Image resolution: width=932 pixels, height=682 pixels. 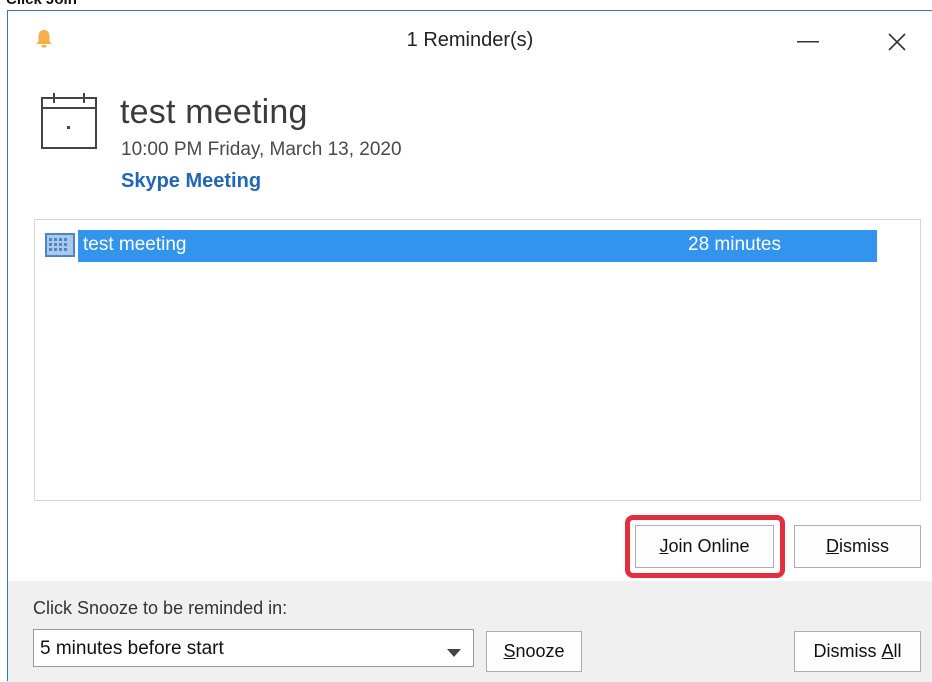 I want to click on dismiss-button: Dismiss, so click(x=857, y=546).